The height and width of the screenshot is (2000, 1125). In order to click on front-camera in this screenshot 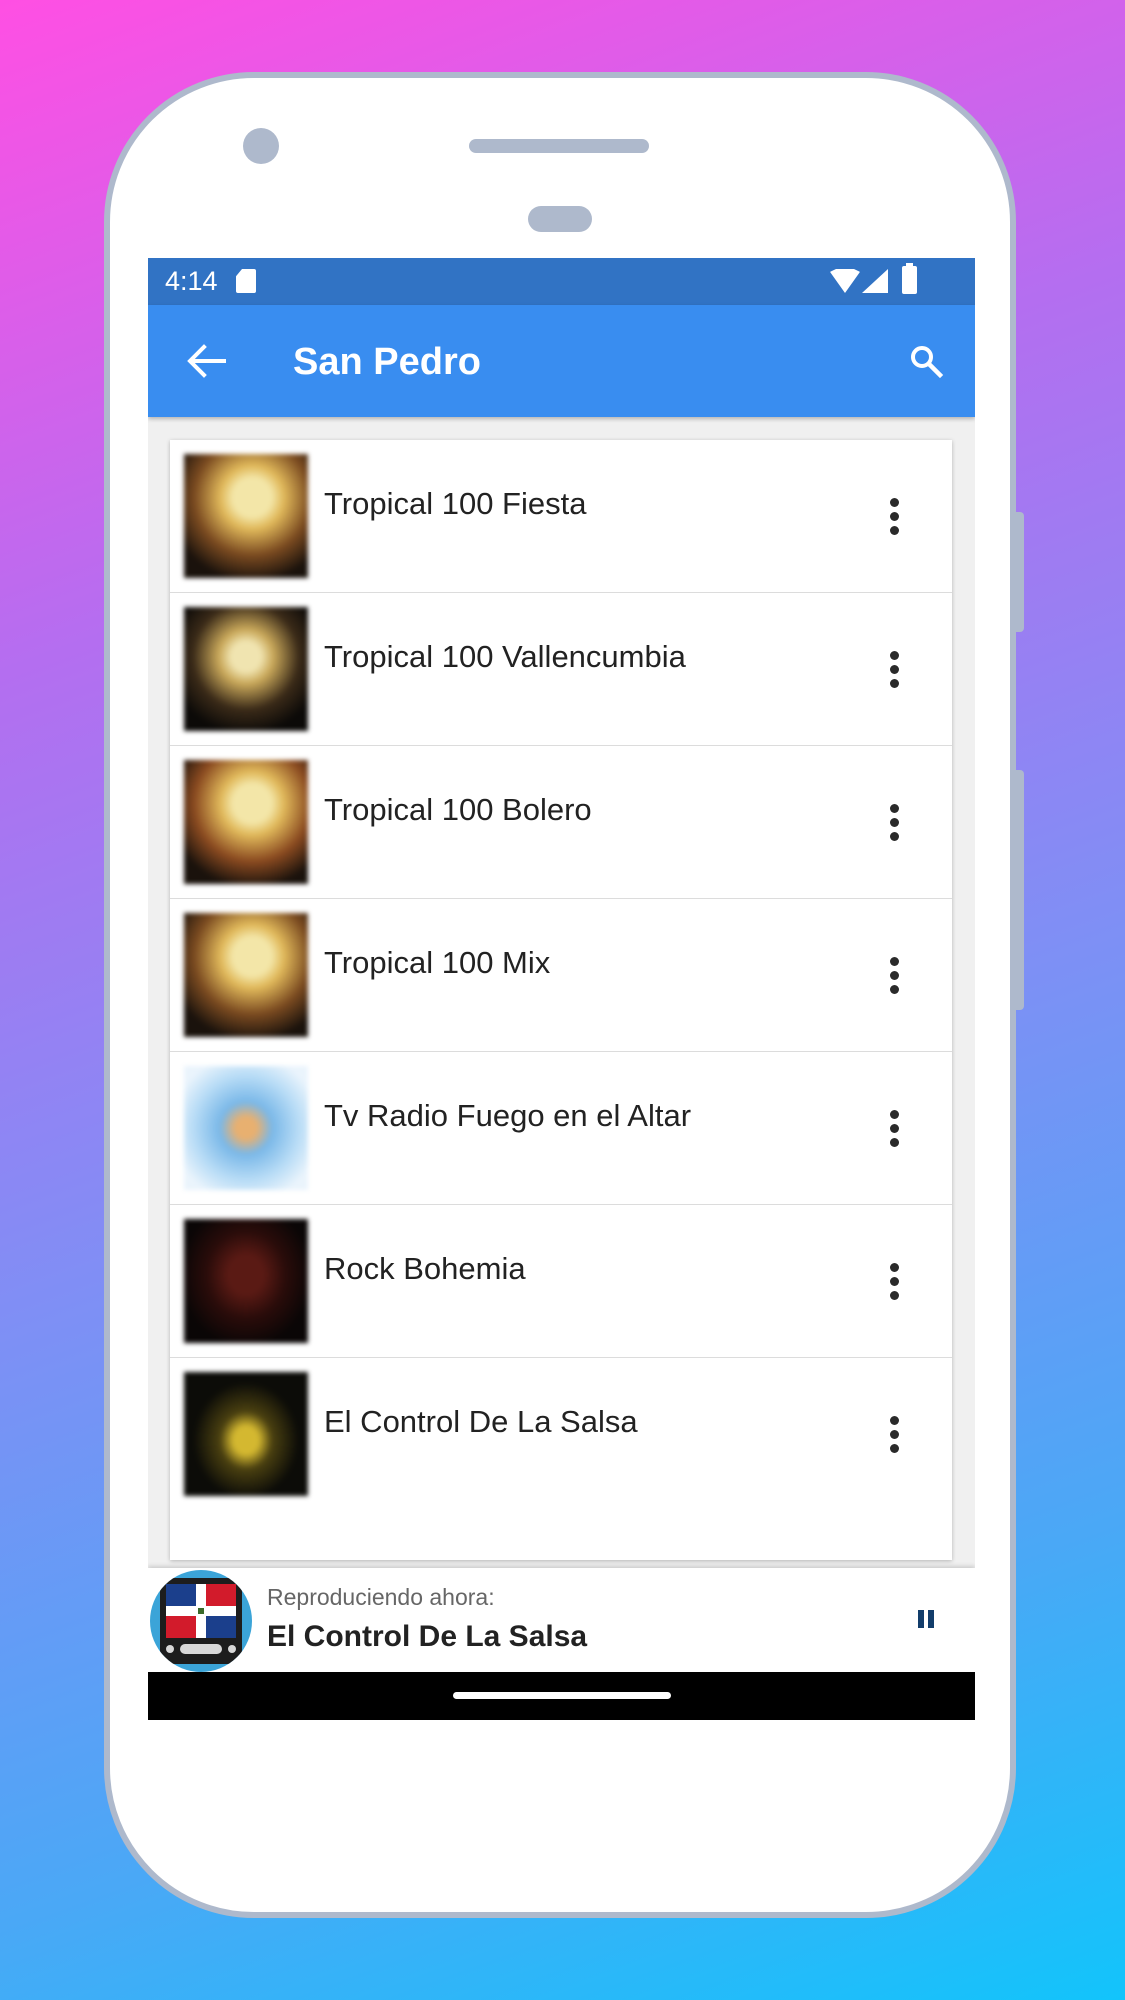, I will do `click(261, 146)`.